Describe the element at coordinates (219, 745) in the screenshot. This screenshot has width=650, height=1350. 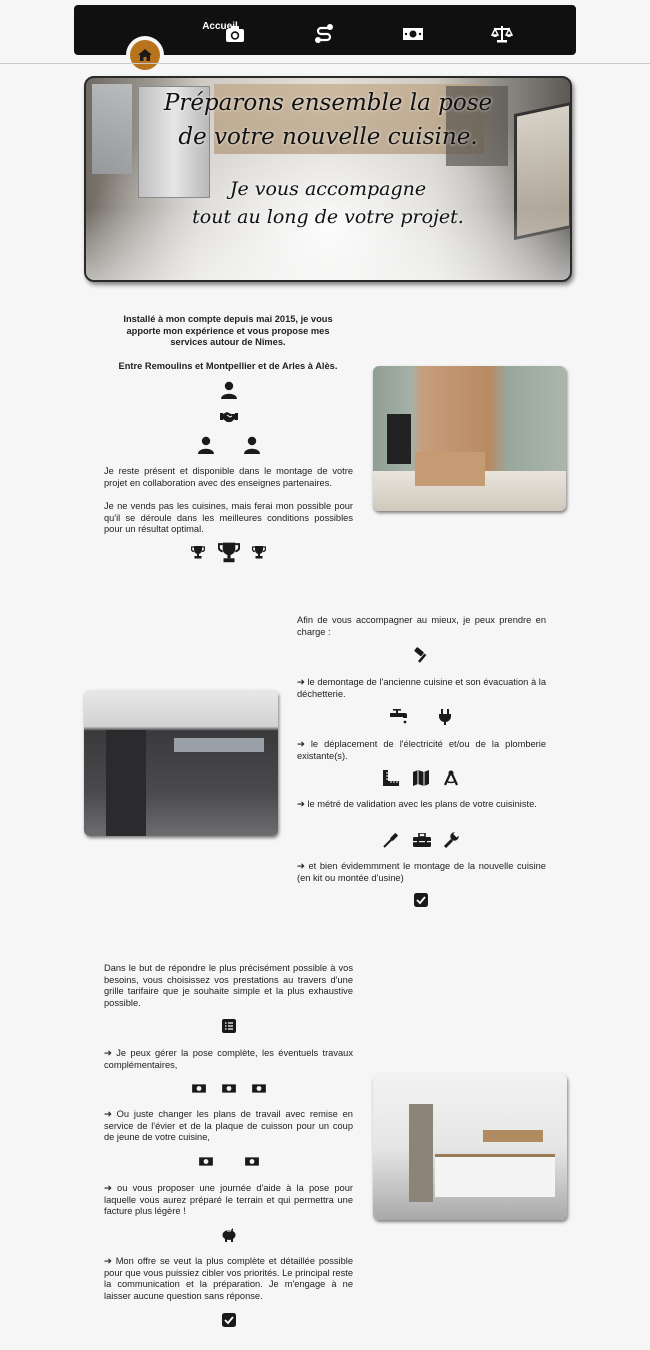
I see `photo-shelf` at that location.